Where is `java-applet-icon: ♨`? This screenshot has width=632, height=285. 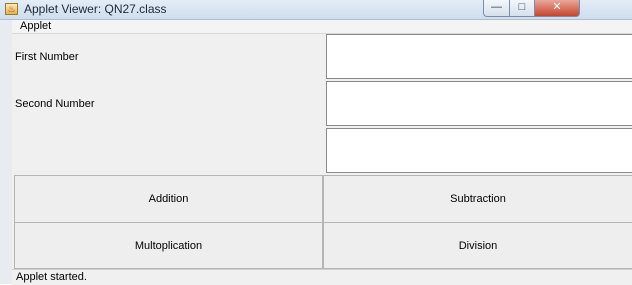 java-applet-icon: ♨ is located at coordinates (11, 9).